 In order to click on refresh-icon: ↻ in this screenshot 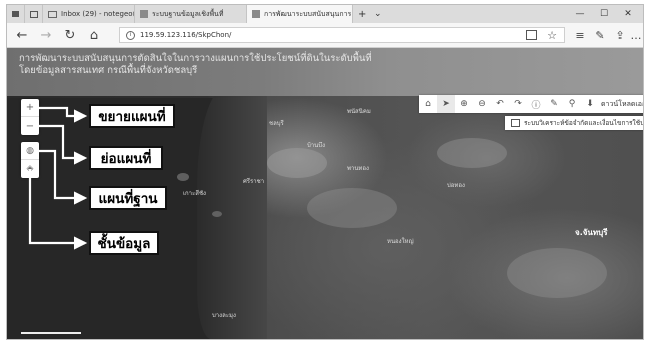, I will do `click(70, 35)`.